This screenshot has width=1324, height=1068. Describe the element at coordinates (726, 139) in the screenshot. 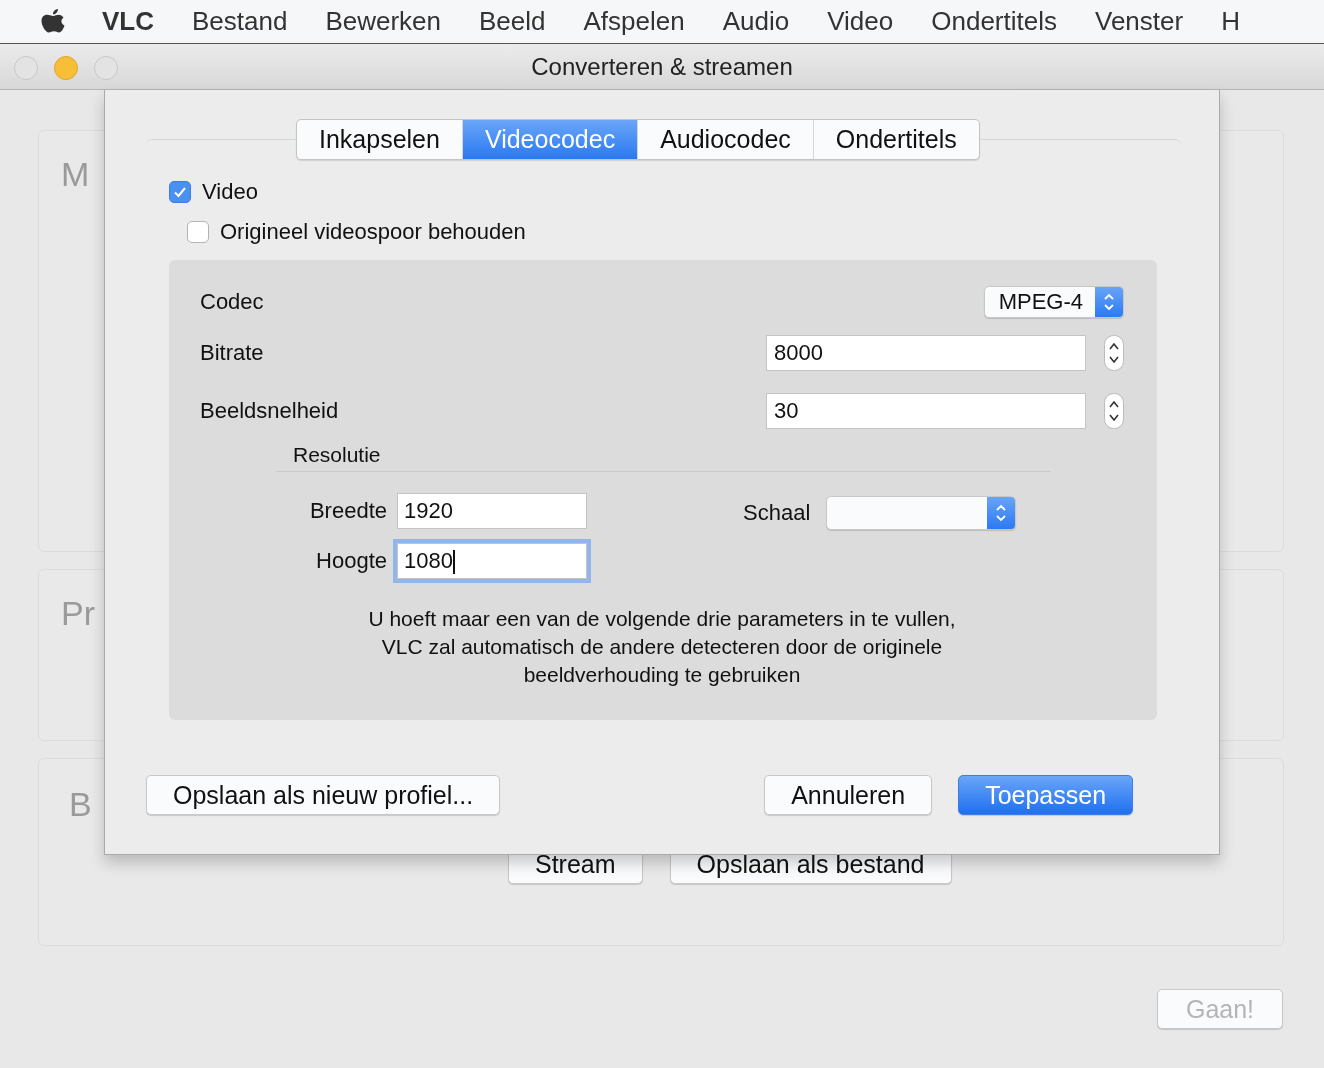

I see `tab: Audiocodec` at that location.